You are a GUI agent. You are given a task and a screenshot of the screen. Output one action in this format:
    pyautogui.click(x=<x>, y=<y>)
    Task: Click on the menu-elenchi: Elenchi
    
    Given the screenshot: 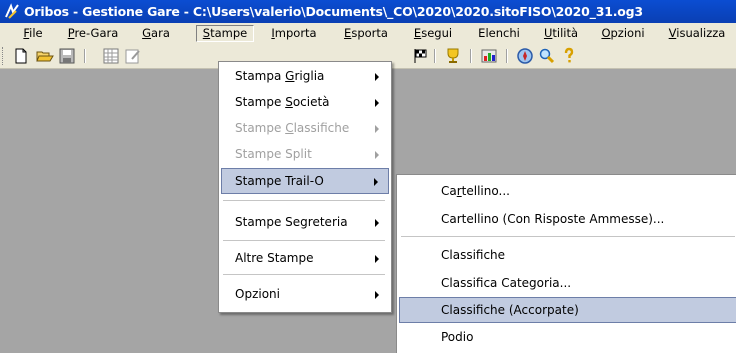 What is the action you would take?
    pyautogui.click(x=499, y=33)
    